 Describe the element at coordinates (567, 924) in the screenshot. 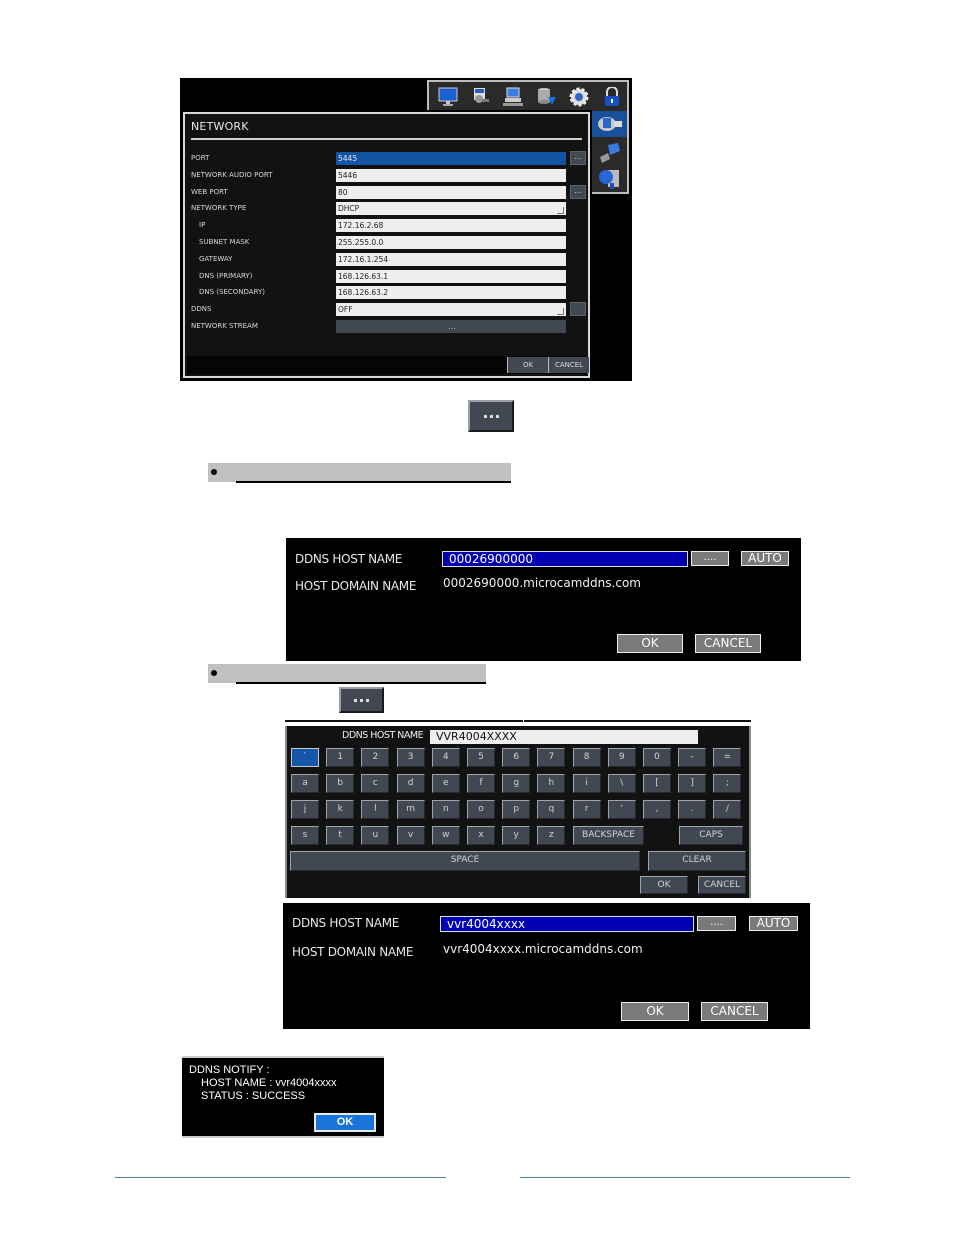

I see `ddns-host-name-input: vvr4004xxxx` at that location.